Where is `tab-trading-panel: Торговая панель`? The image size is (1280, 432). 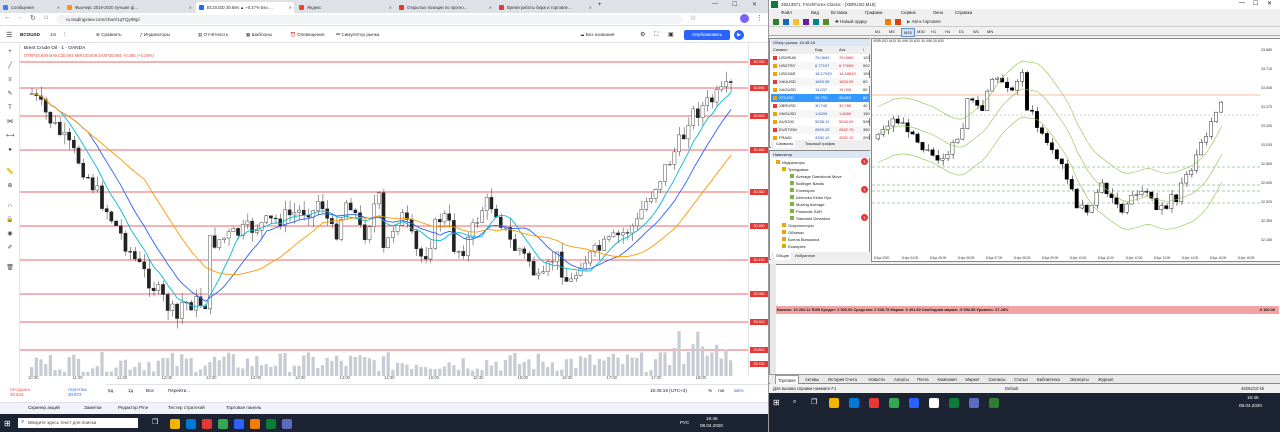 tab-trading-panel: Торговая панель is located at coordinates (243, 407).